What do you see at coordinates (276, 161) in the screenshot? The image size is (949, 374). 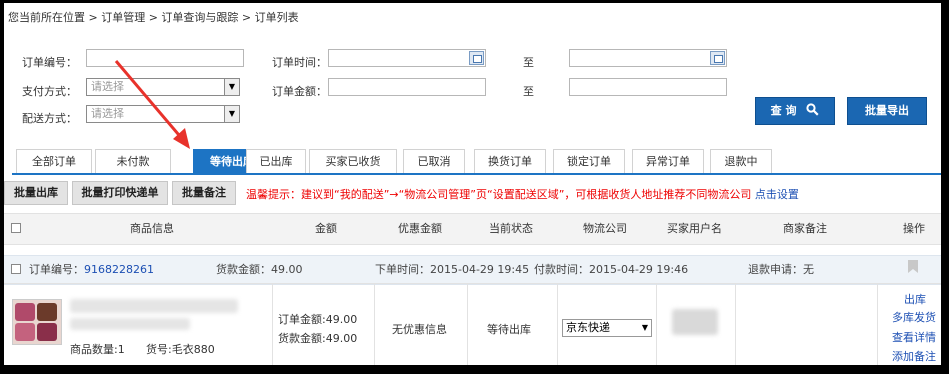 I see `tab-shipped: 已出库` at bounding box center [276, 161].